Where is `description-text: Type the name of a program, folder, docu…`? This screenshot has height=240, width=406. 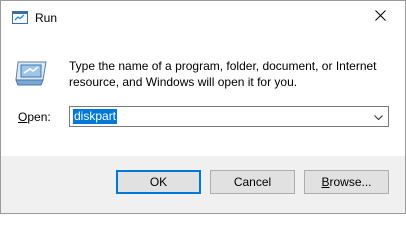
description-text: Type the name of a program, folder, docu… is located at coordinates (223, 74).